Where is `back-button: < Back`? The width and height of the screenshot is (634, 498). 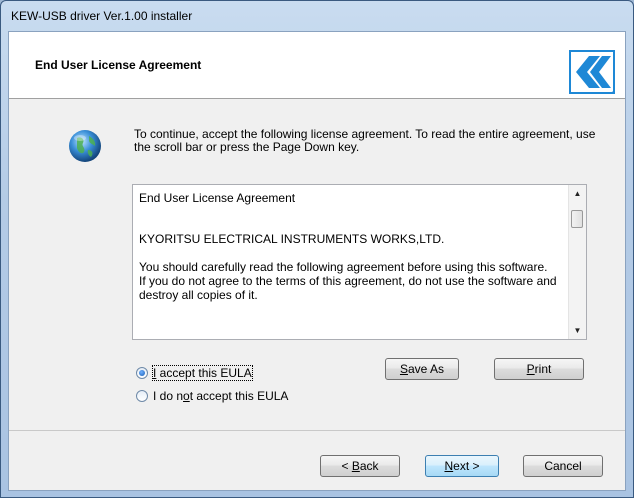
back-button: < Back is located at coordinates (360, 466).